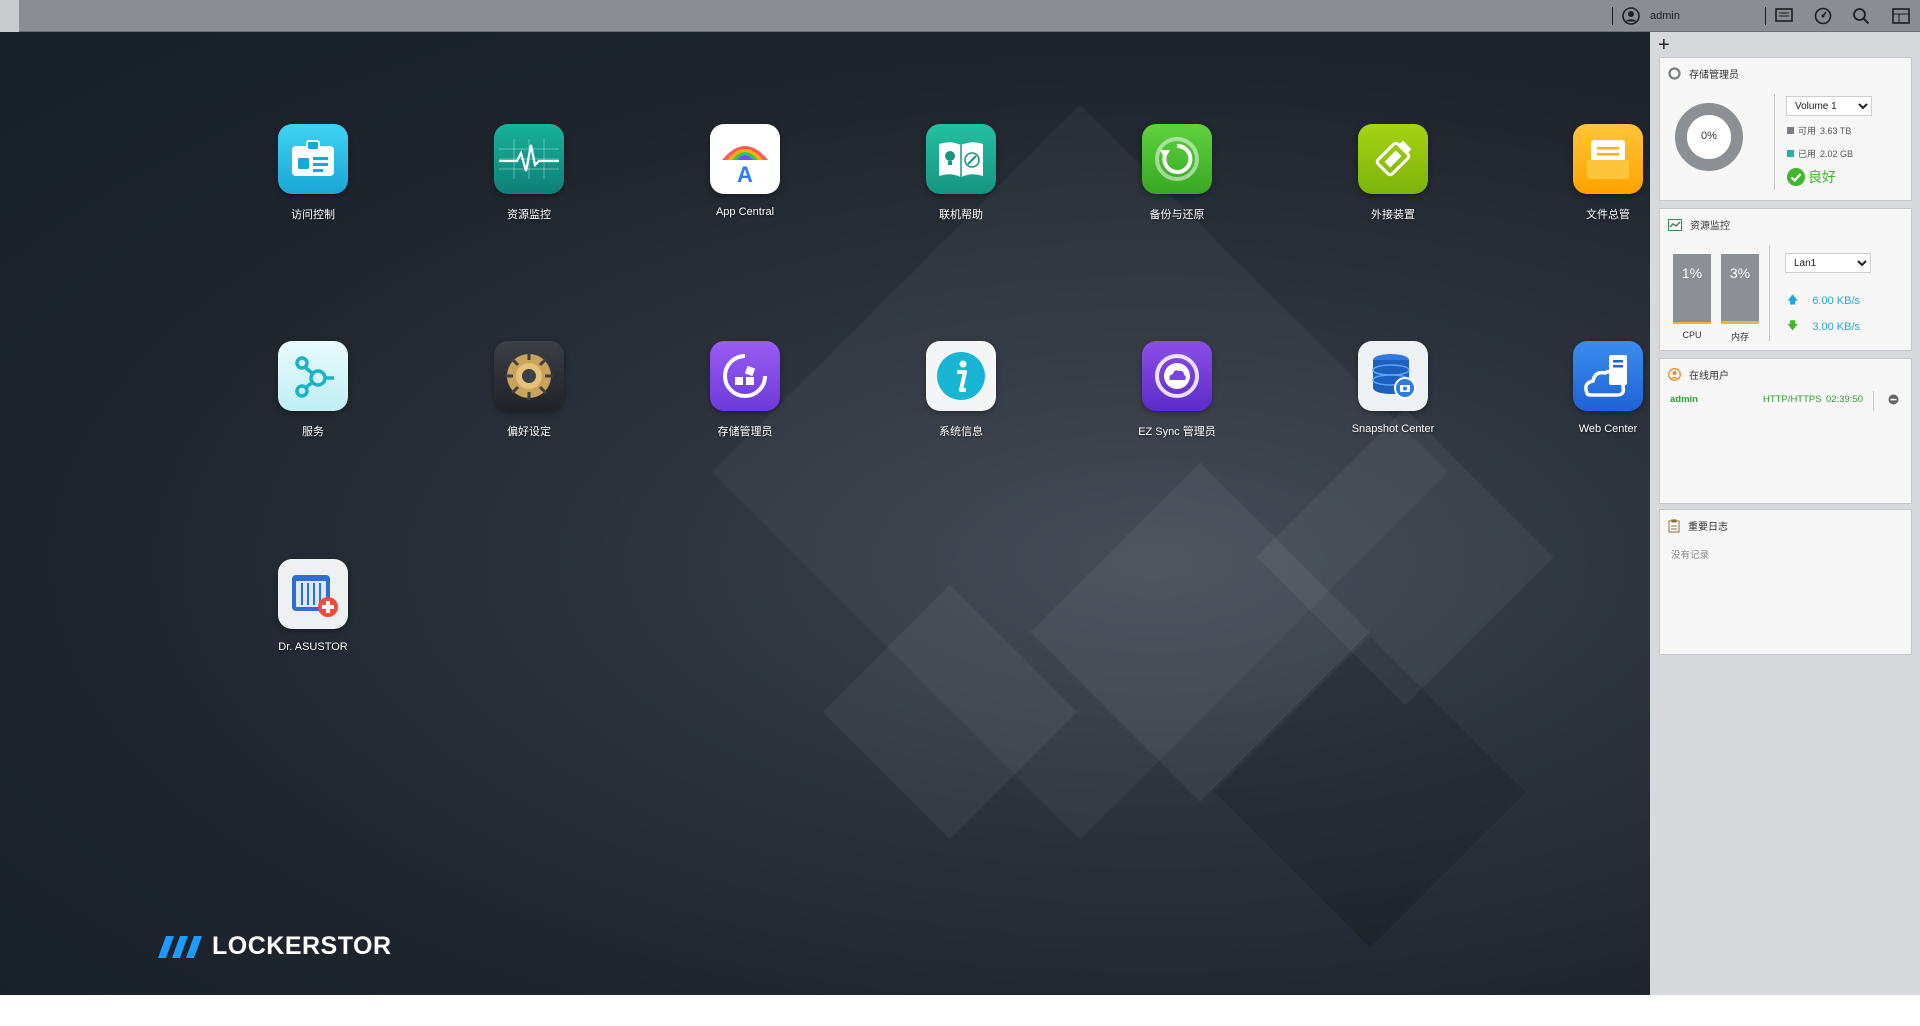 The width and height of the screenshot is (1920, 1026). What do you see at coordinates (1608, 429) in the screenshot?
I see `app-label: Web Center` at bounding box center [1608, 429].